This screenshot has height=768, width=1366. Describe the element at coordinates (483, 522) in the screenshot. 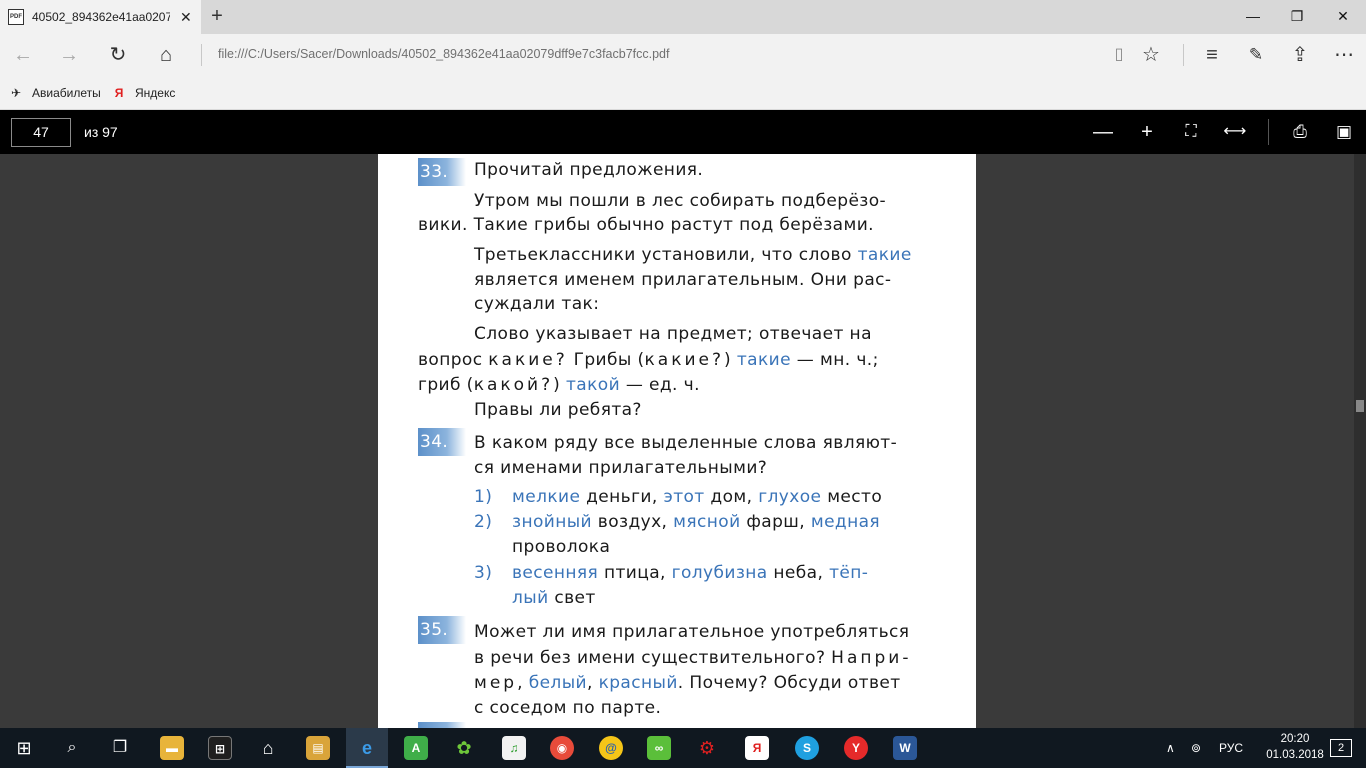

I see `option-2-number: 2)` at that location.